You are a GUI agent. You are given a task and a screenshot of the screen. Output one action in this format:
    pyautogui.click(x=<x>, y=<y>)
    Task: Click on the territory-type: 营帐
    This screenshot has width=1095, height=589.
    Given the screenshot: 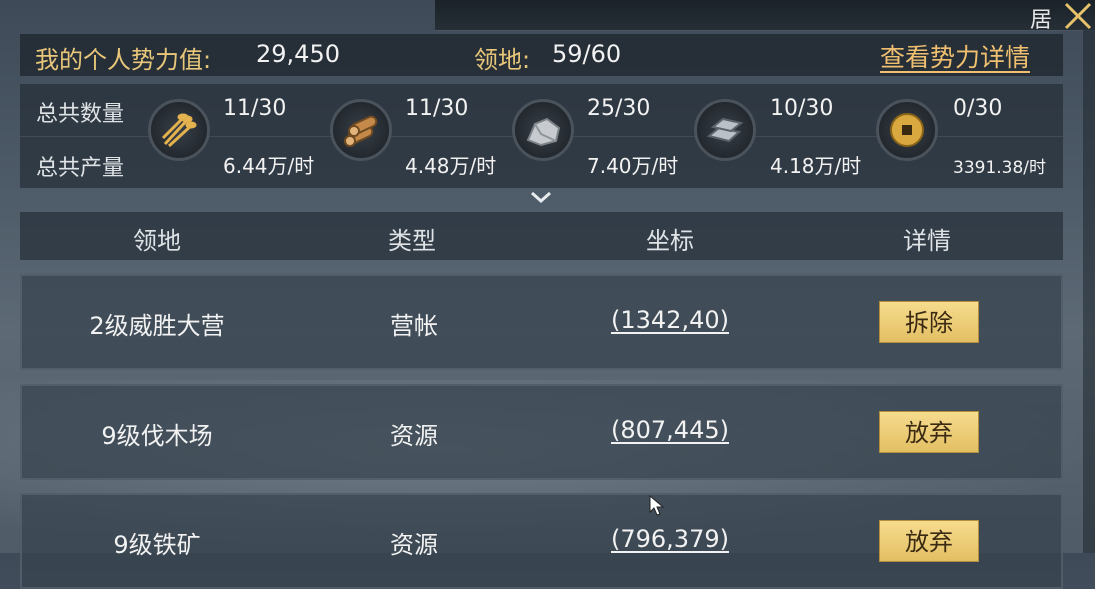 What is the action you would take?
    pyautogui.click(x=414, y=326)
    